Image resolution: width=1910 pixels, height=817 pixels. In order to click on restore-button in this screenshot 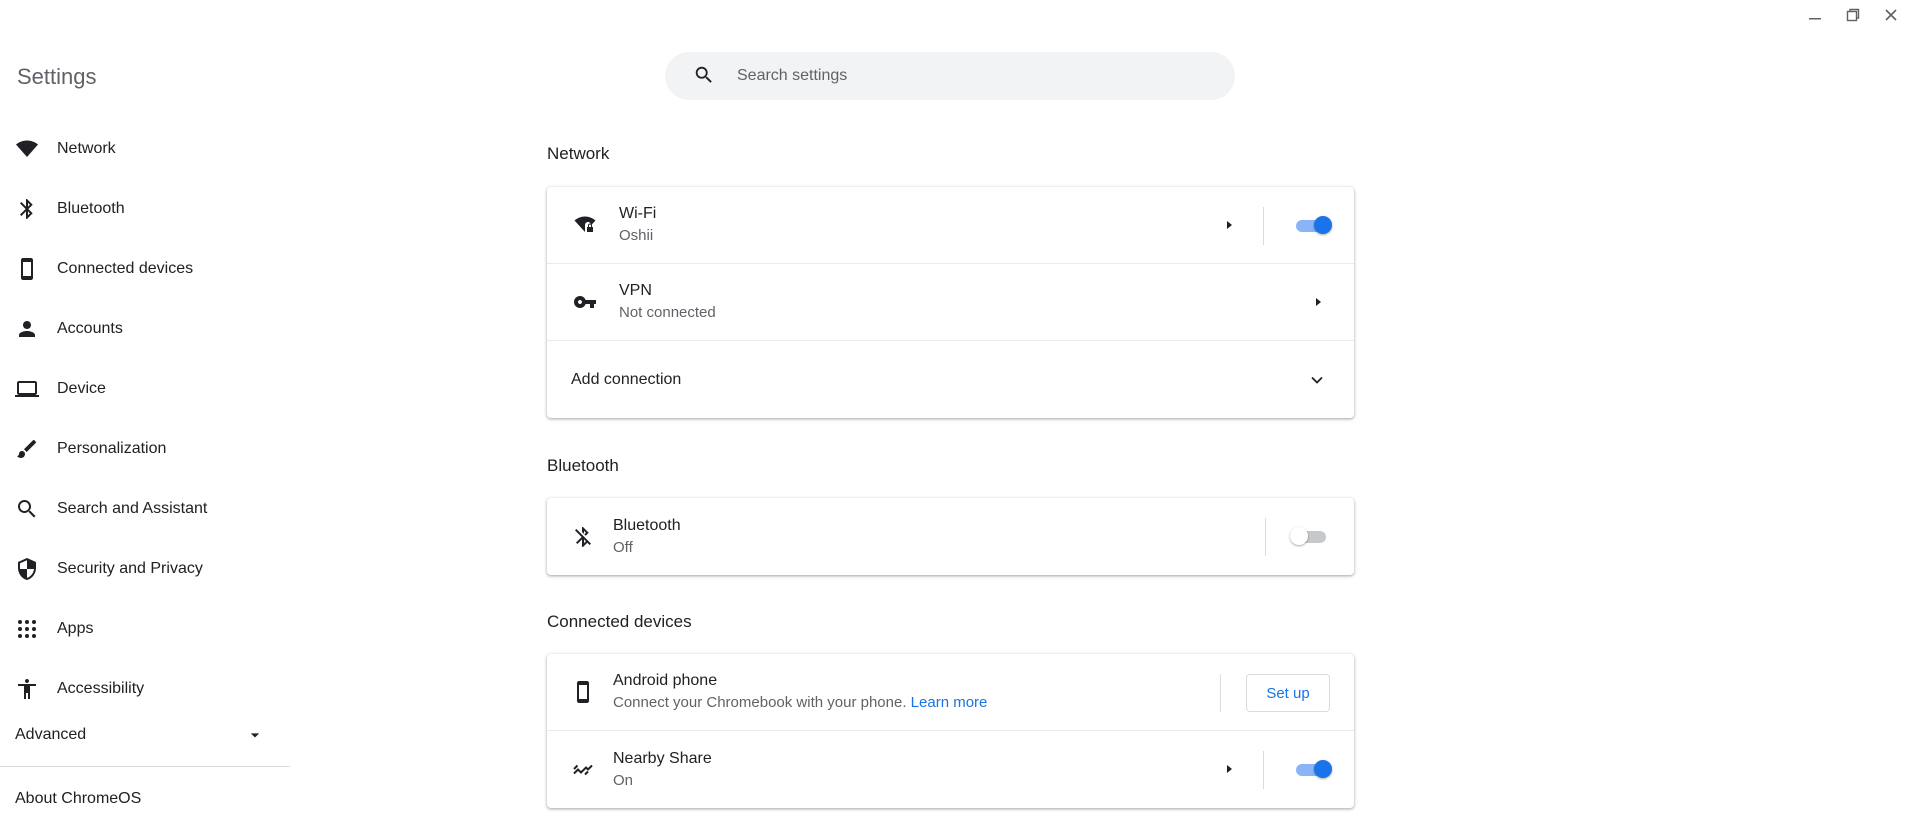, I will do `click(1853, 15)`.